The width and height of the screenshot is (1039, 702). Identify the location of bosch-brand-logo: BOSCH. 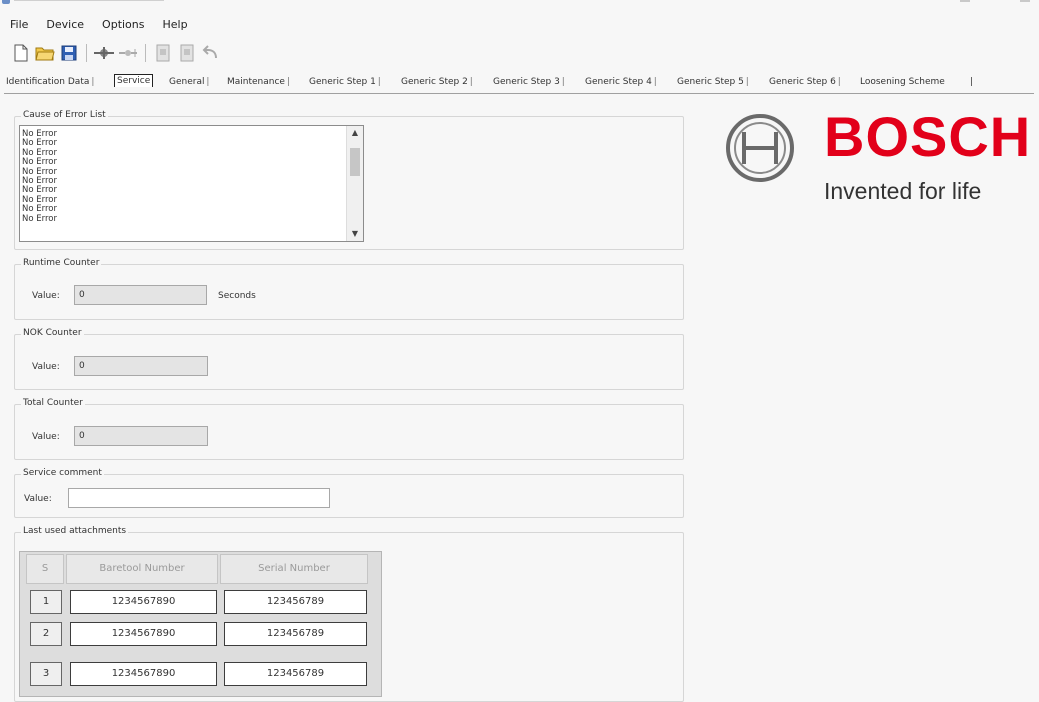
(928, 136).